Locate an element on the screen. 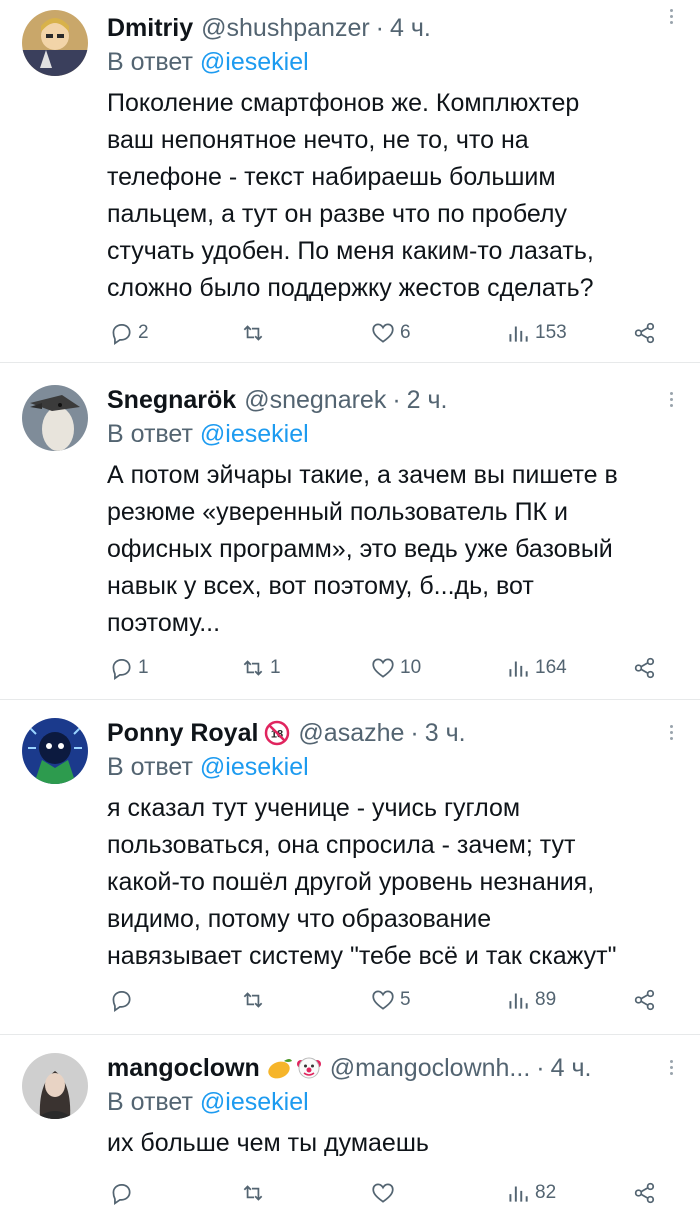  like-button: 6 is located at coordinates (390, 333).